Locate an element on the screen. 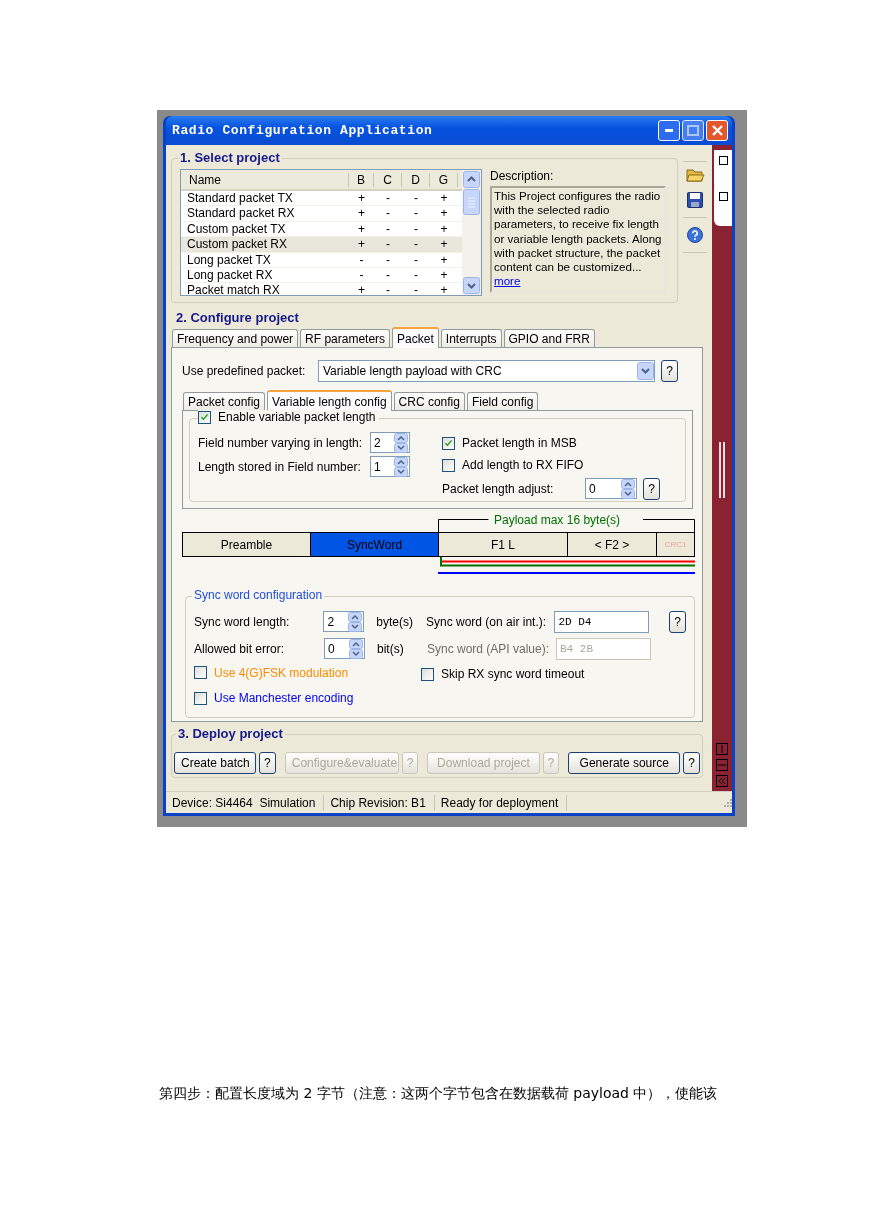  column-header: B is located at coordinates (361, 179).